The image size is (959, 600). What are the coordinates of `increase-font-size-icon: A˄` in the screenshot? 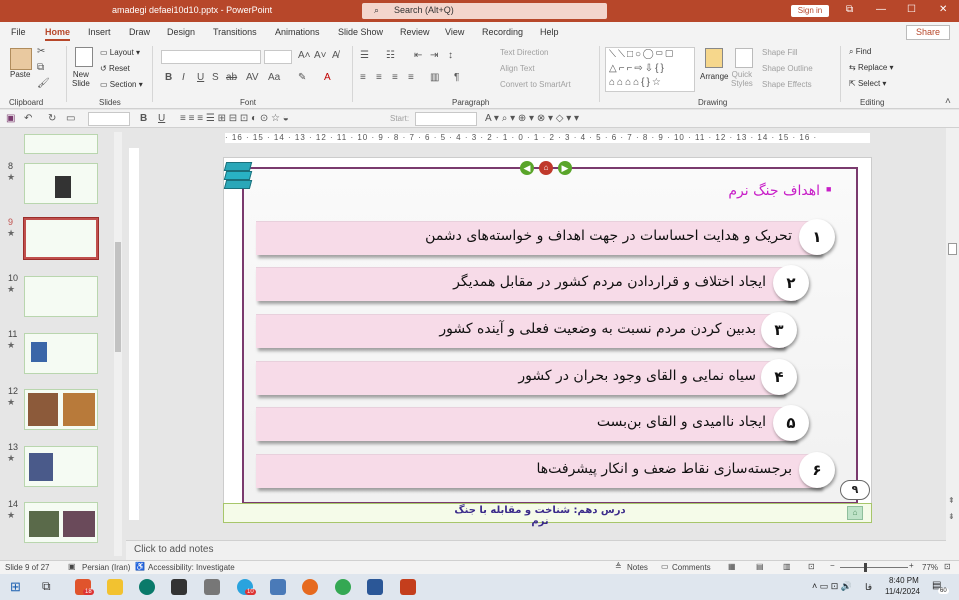 It's located at (304, 55).